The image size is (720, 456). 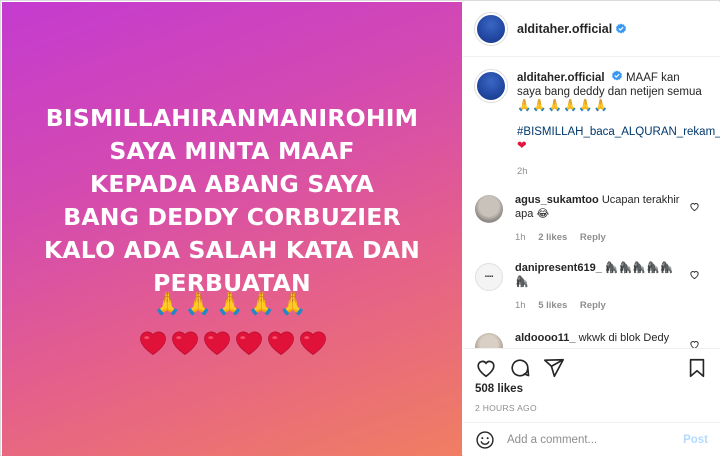 I want to click on likes-count: 508 likes, so click(x=591, y=387).